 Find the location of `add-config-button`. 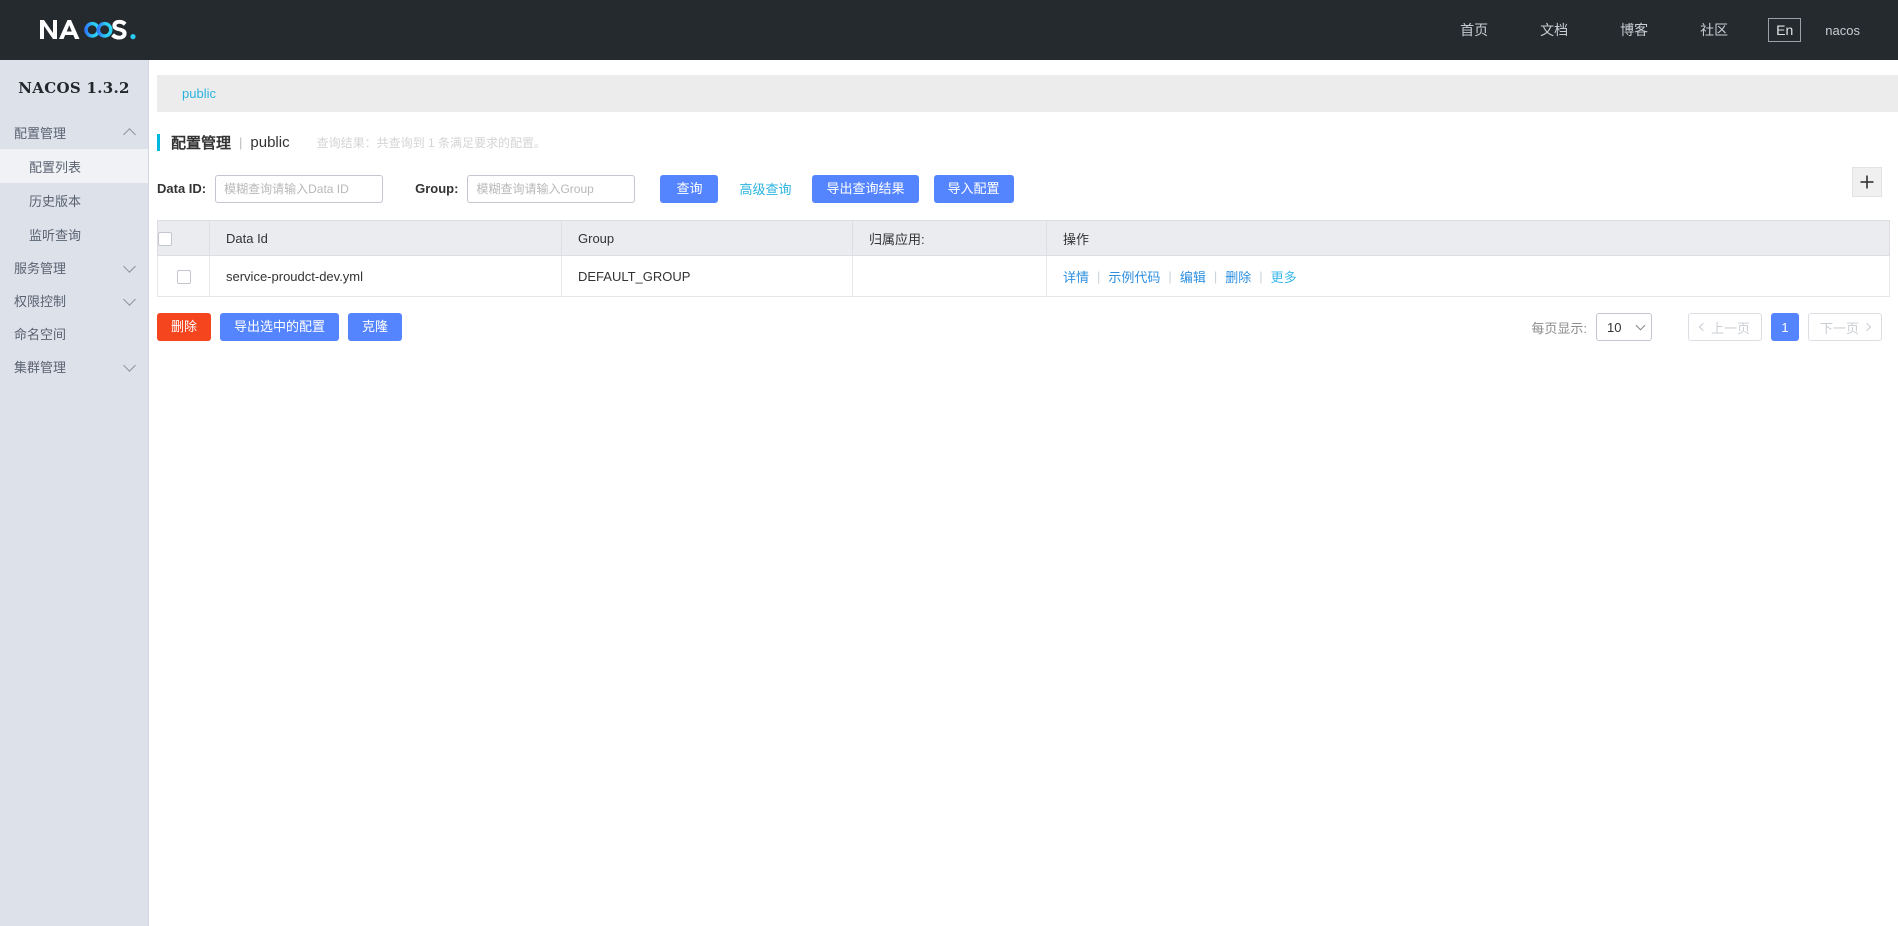

add-config-button is located at coordinates (1867, 182).